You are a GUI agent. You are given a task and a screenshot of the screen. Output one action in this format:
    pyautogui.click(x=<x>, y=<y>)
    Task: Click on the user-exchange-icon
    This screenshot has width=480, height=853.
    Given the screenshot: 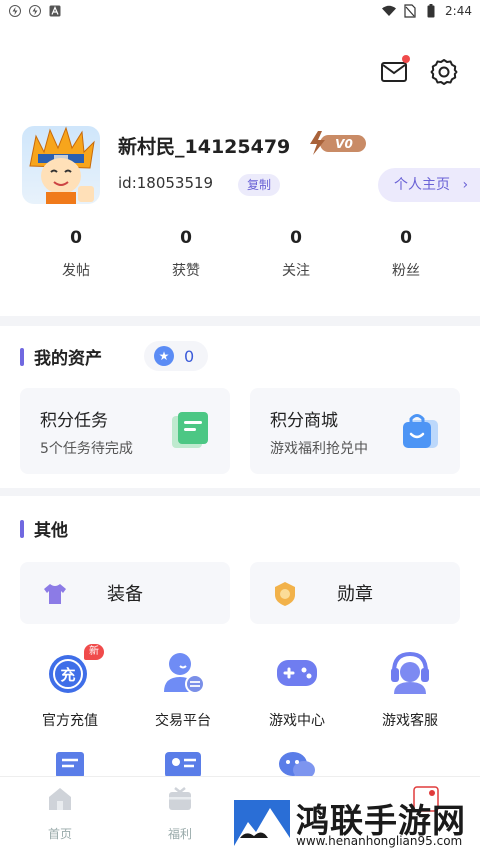 What is the action you would take?
    pyautogui.click(x=184, y=673)
    